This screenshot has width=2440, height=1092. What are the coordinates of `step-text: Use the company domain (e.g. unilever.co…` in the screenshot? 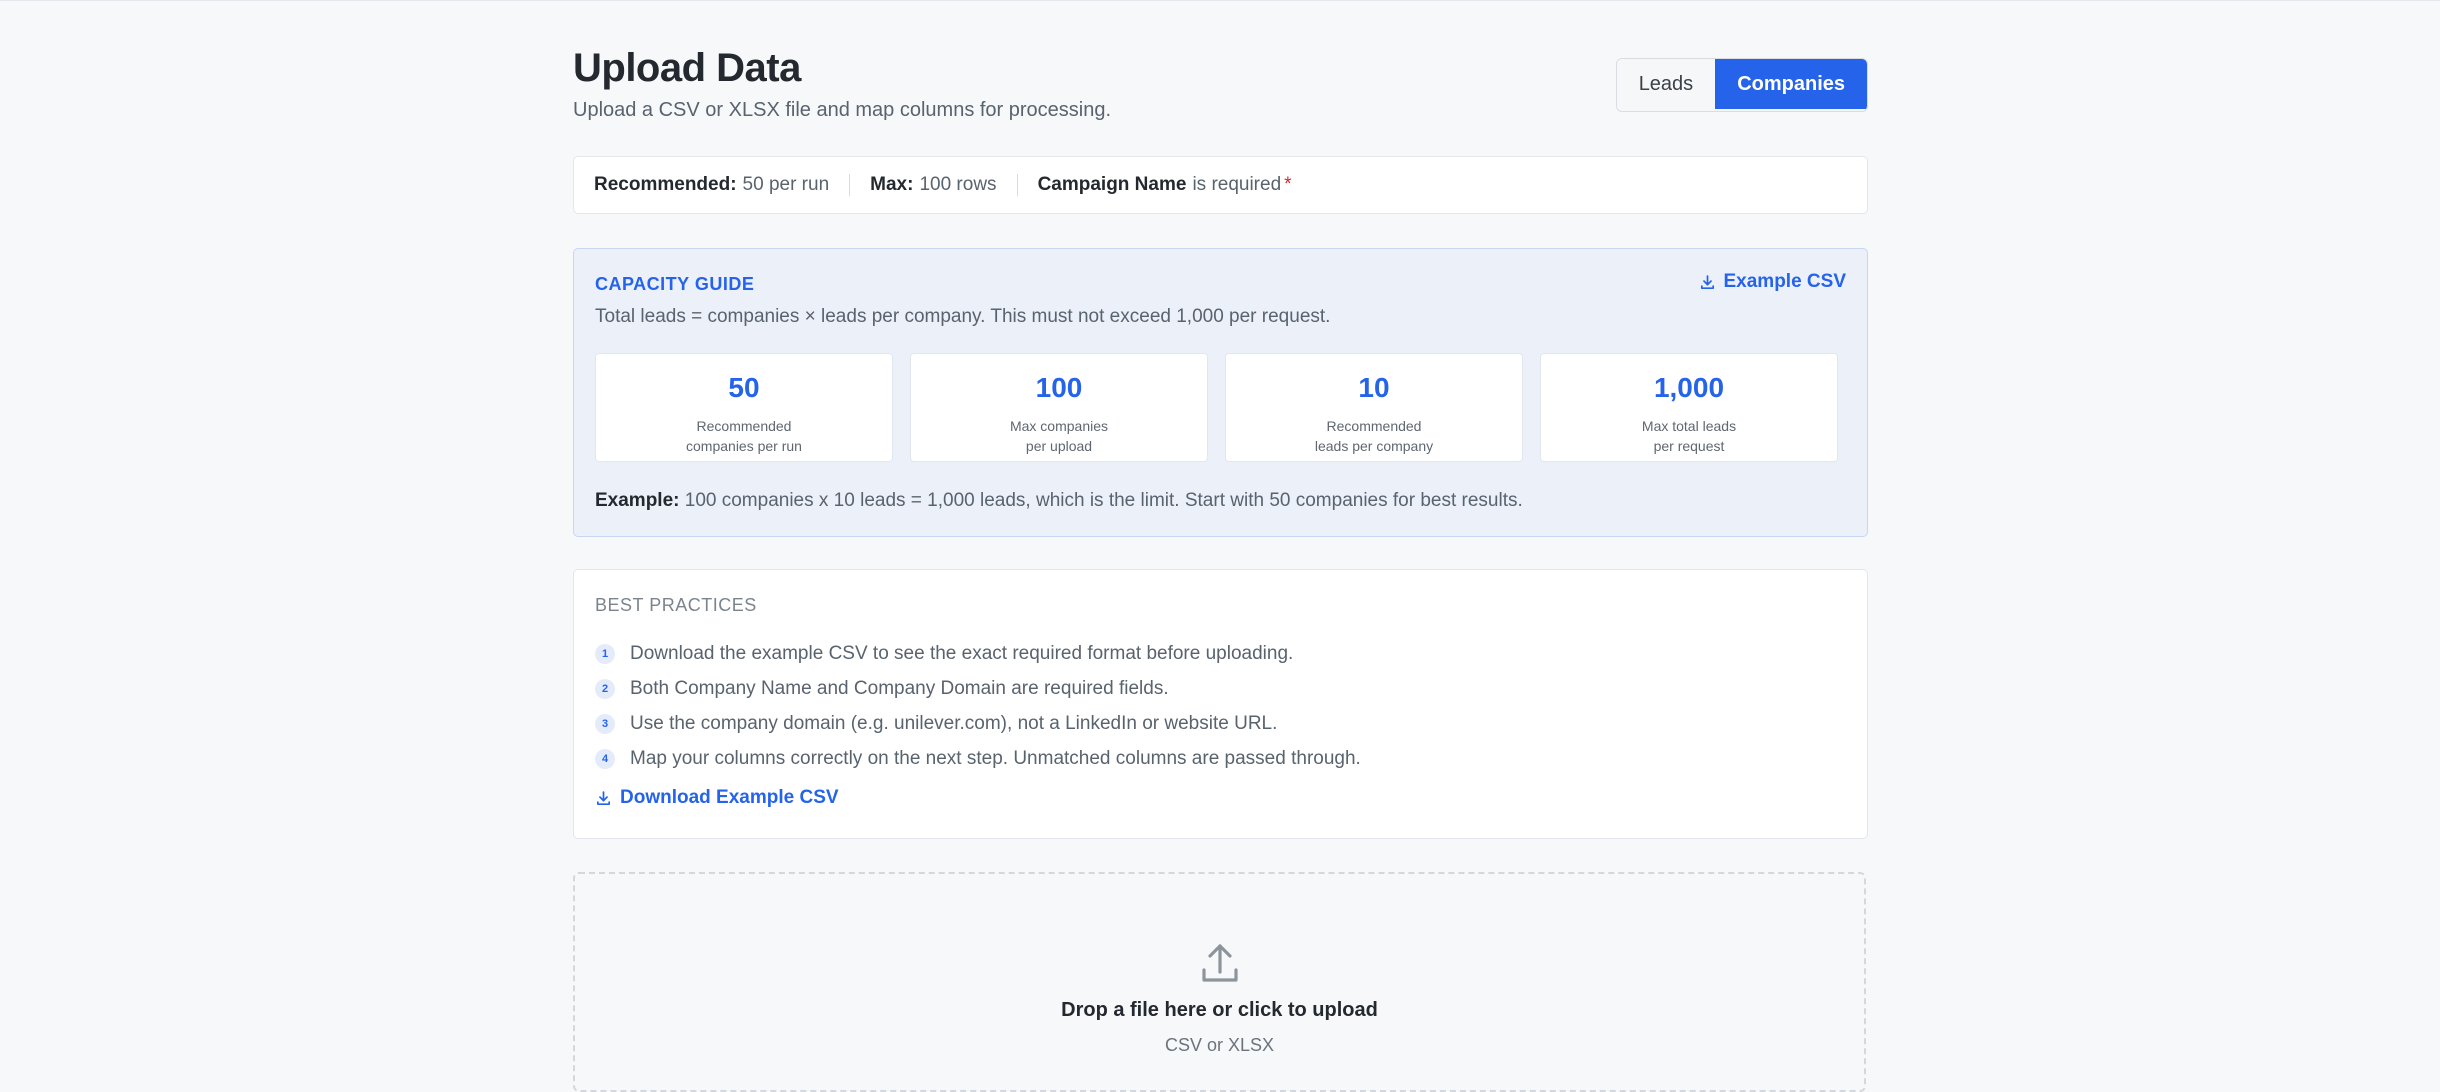 It's located at (954, 723).